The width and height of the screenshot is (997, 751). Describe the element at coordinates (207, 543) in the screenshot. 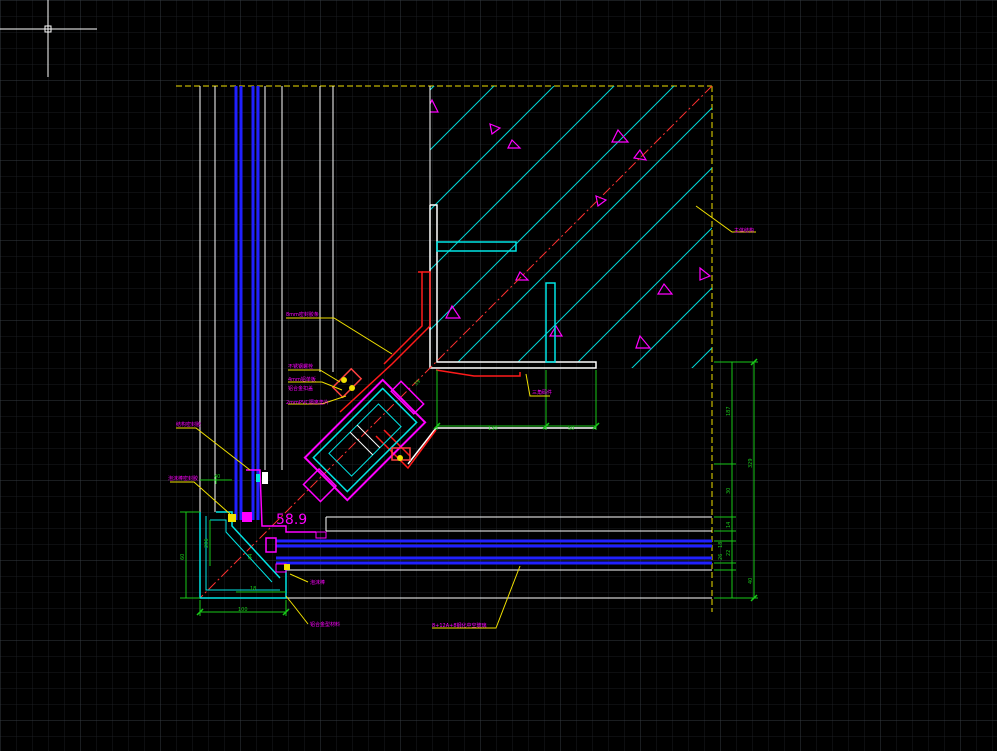

I see `dim-v206: 206` at that location.